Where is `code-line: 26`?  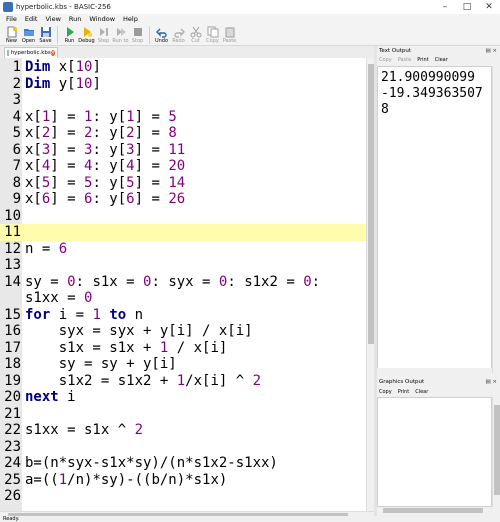 code-line: 26 is located at coordinates (183, 496).